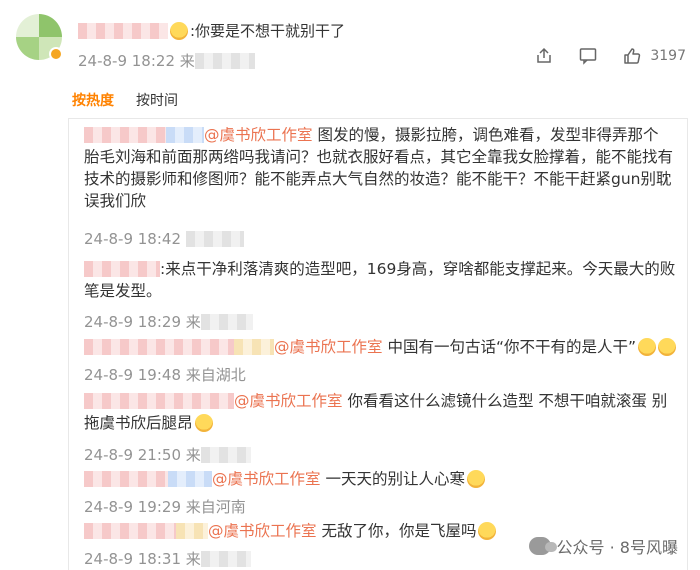  What do you see at coordinates (505, 401) in the screenshot?
I see `reply-text: 你看看这什么滤镜什么造型 不想干咱就滚蛋 别` at bounding box center [505, 401].